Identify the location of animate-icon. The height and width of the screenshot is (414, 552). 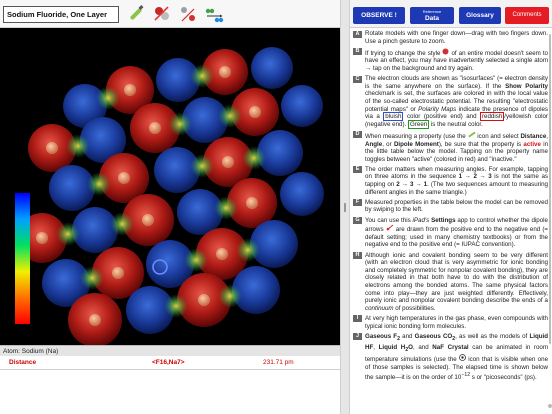
(462, 358).